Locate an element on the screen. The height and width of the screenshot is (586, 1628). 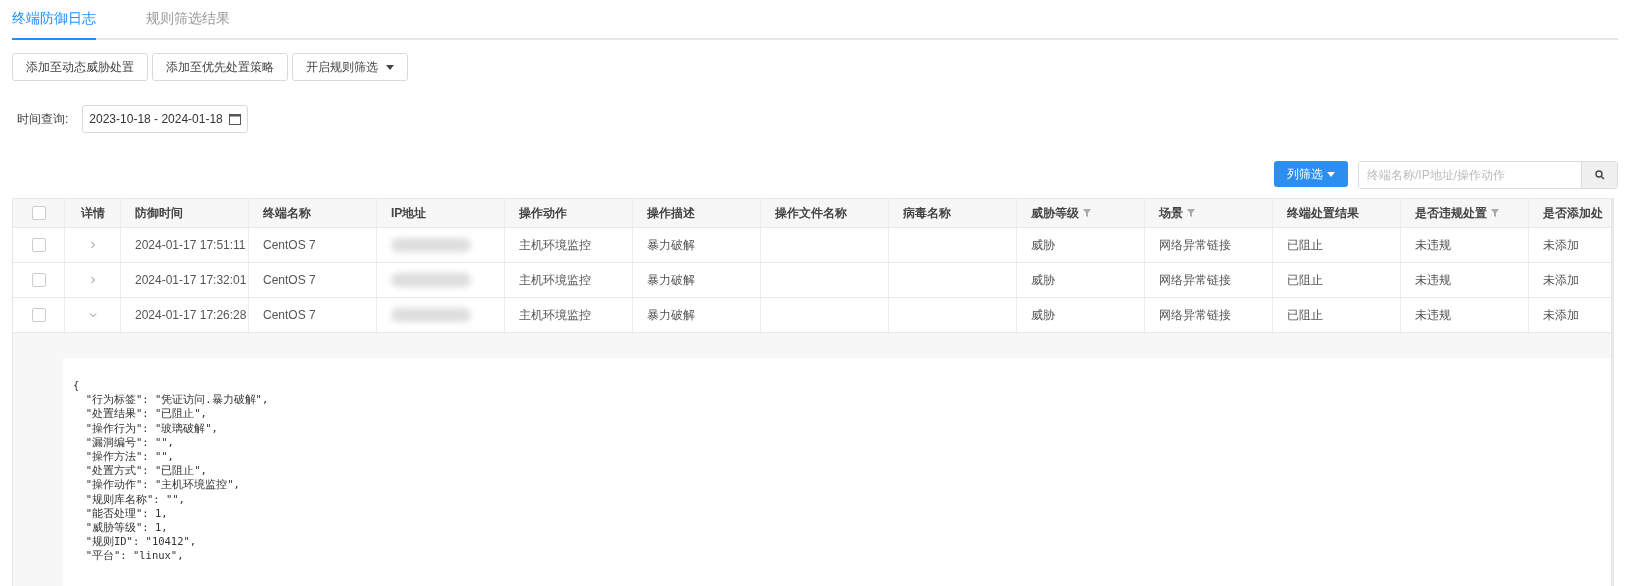
search-button is located at coordinates (1599, 175).